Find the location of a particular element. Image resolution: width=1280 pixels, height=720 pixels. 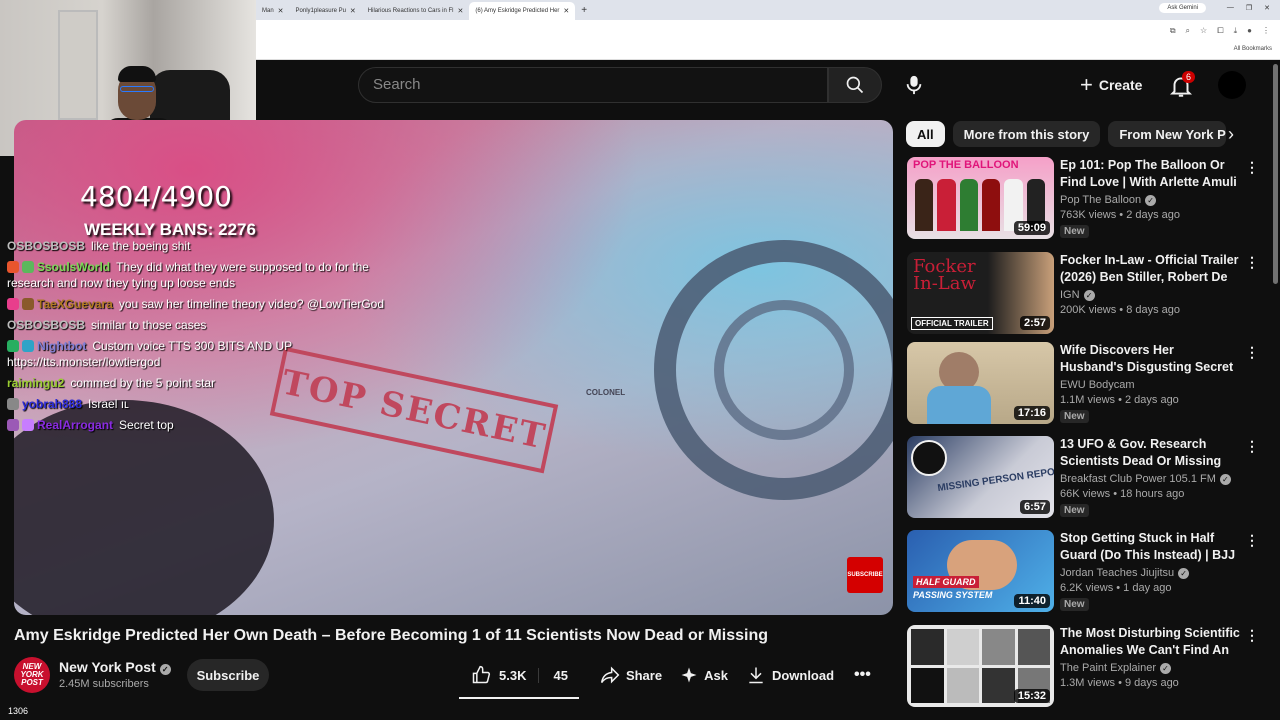

video-thumbnail: POP THE BALLOON 59:09 is located at coordinates (980, 198).